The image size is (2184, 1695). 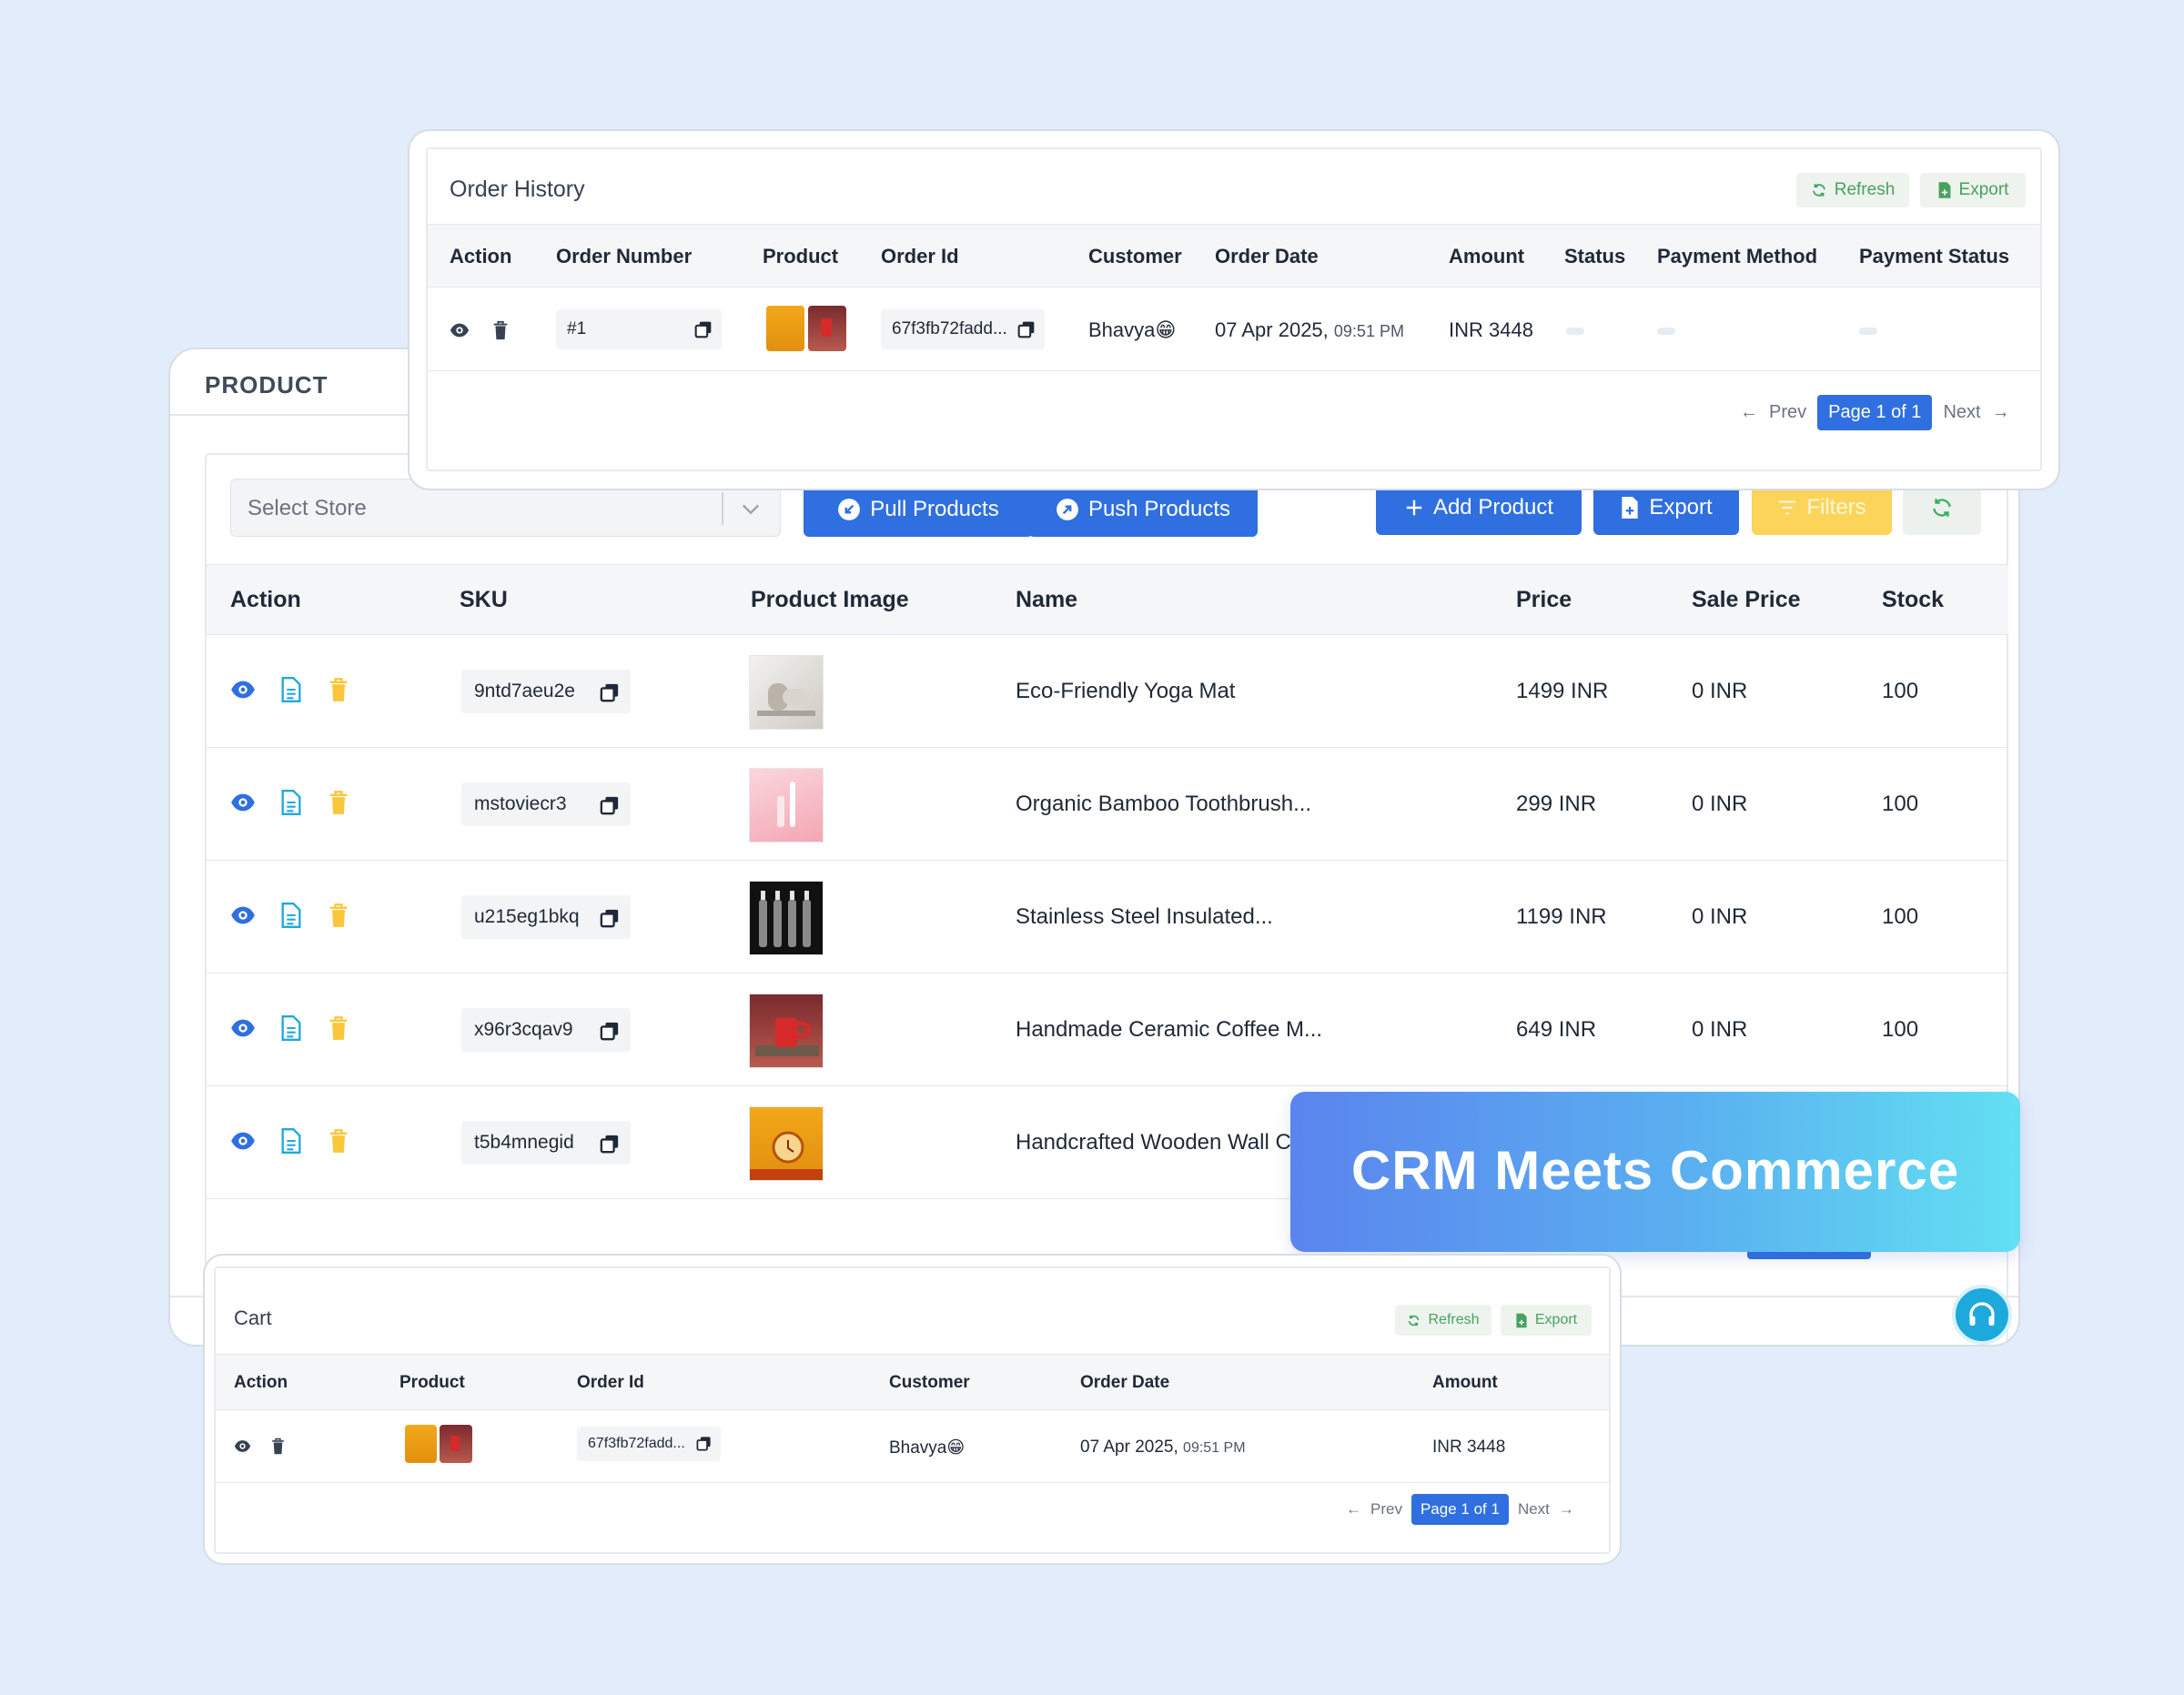 What do you see at coordinates (1875, 413) in the screenshot?
I see `pagination: ← Prev Page 1 of 1 Next →` at bounding box center [1875, 413].